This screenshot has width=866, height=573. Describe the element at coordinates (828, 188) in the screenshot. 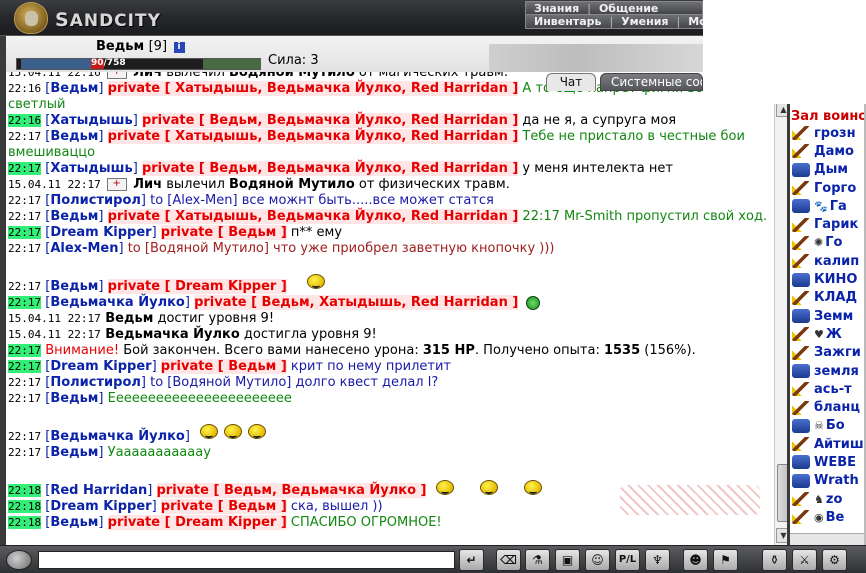

I see `user-list-item: Горго` at that location.